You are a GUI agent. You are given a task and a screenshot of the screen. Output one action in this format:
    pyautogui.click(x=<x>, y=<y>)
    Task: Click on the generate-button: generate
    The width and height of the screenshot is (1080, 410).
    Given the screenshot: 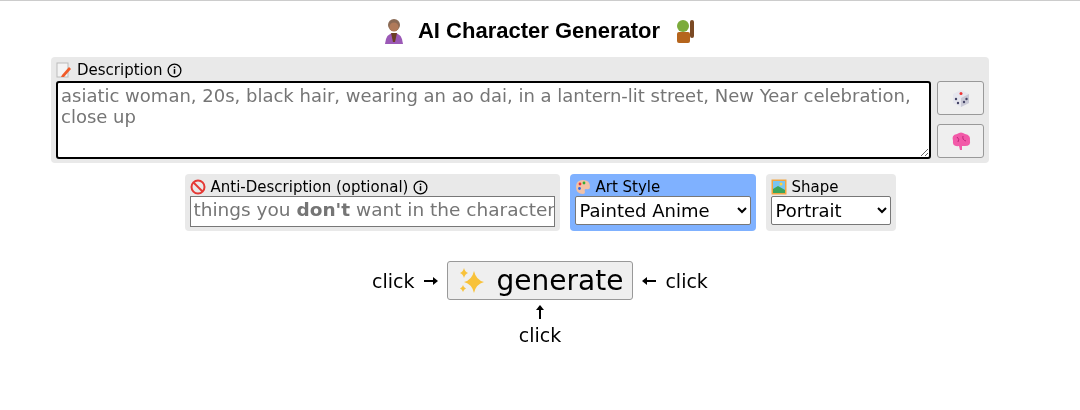 What is the action you would take?
    pyautogui.click(x=540, y=280)
    